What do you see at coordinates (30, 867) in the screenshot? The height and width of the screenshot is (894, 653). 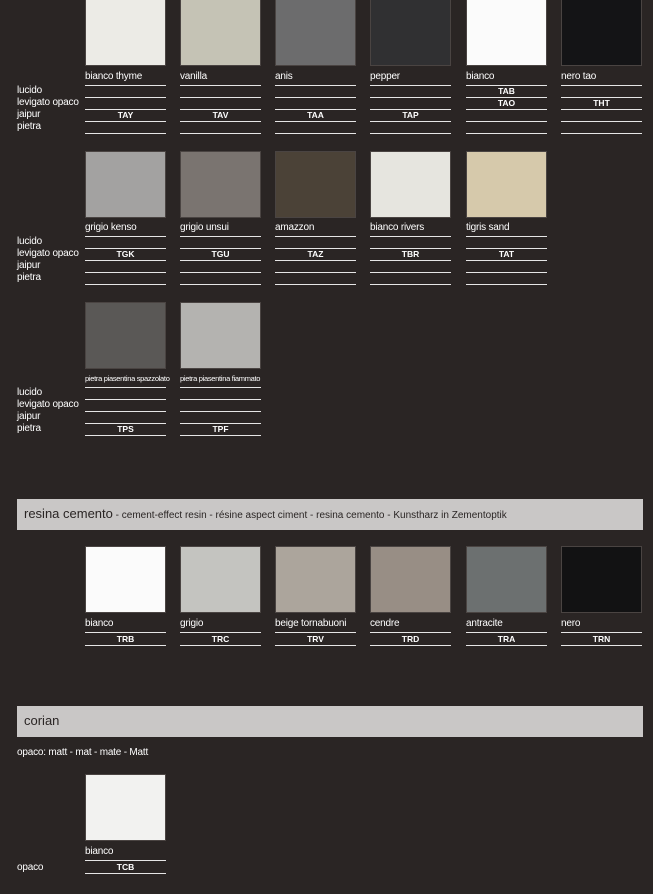 I see `corian-row-label: opaco` at bounding box center [30, 867].